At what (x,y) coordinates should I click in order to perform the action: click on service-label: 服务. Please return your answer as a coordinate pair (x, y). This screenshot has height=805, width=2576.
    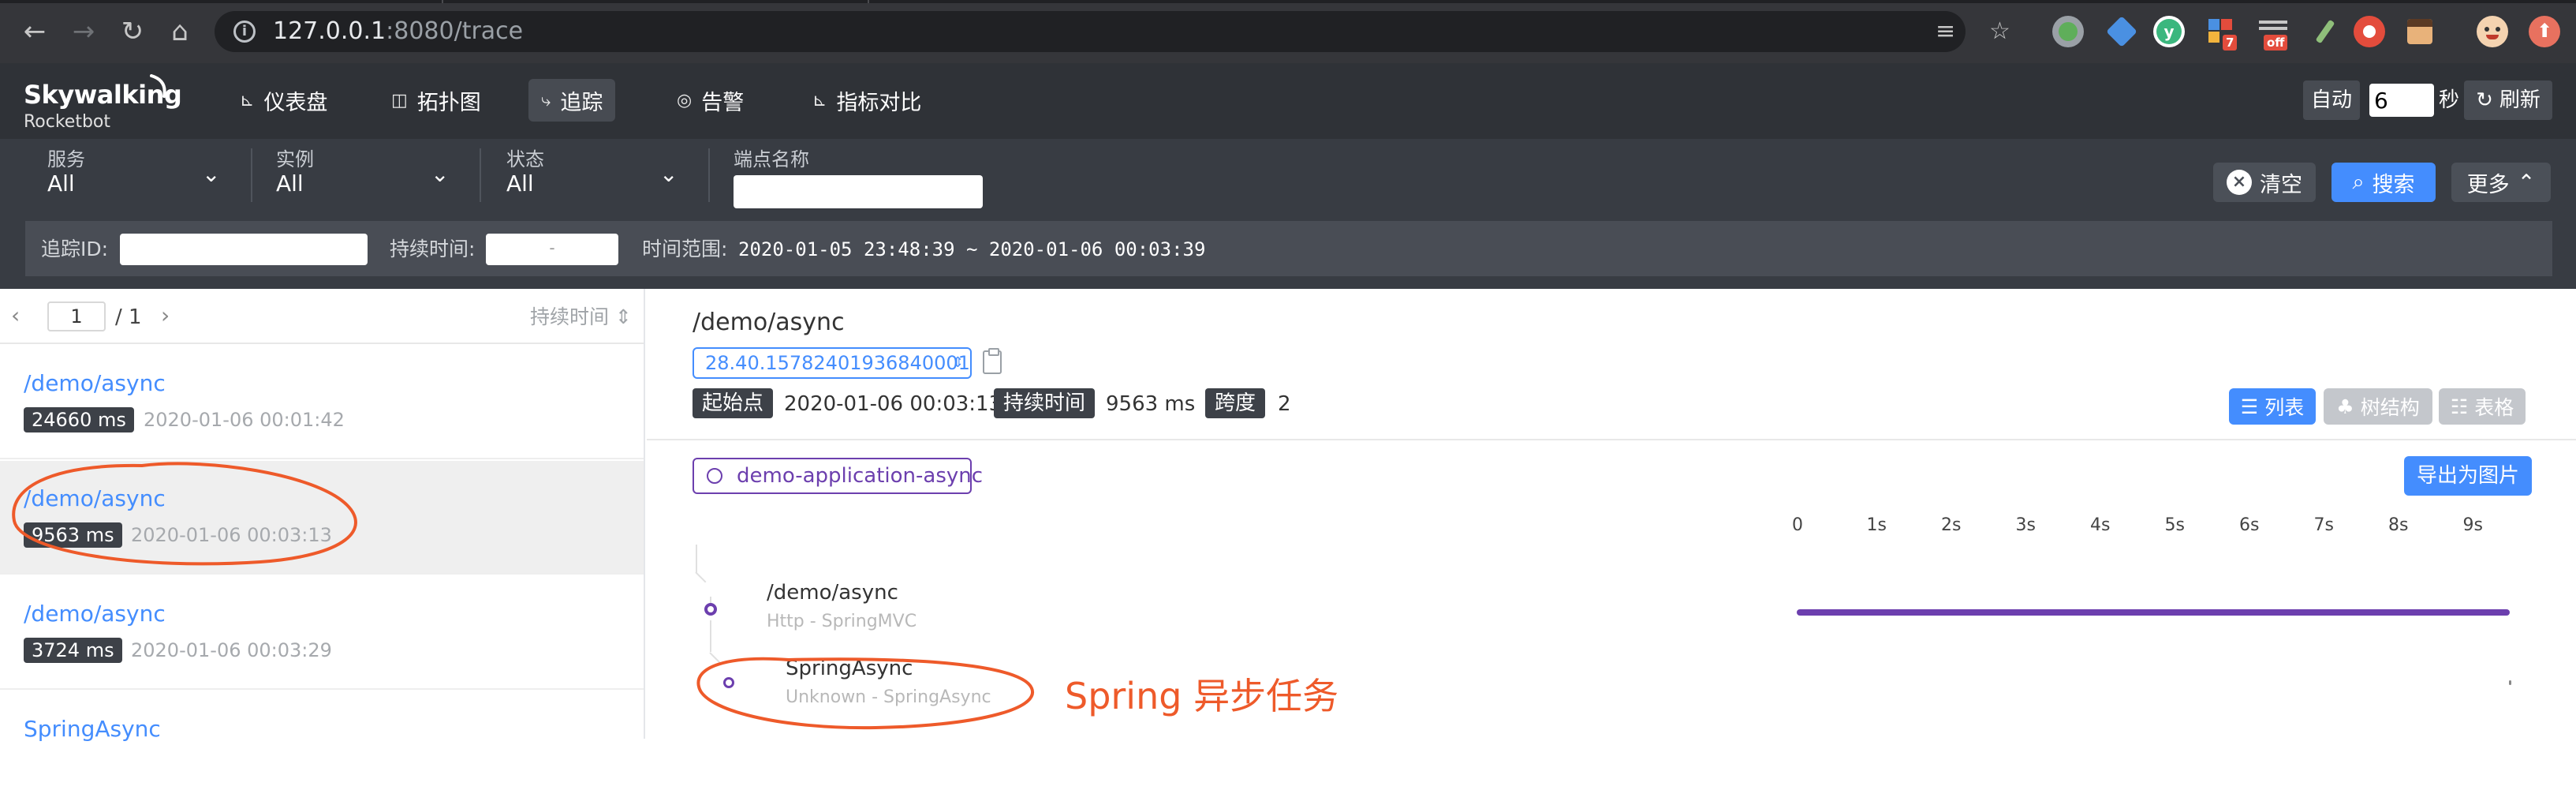
    Looking at the image, I should click on (66, 159).